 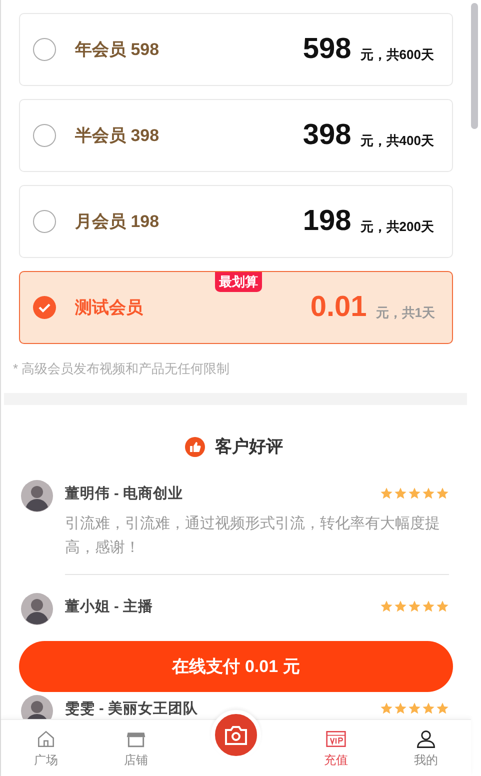 What do you see at coordinates (338, 307) in the screenshot?
I see `plan-price: 0.01` at bounding box center [338, 307].